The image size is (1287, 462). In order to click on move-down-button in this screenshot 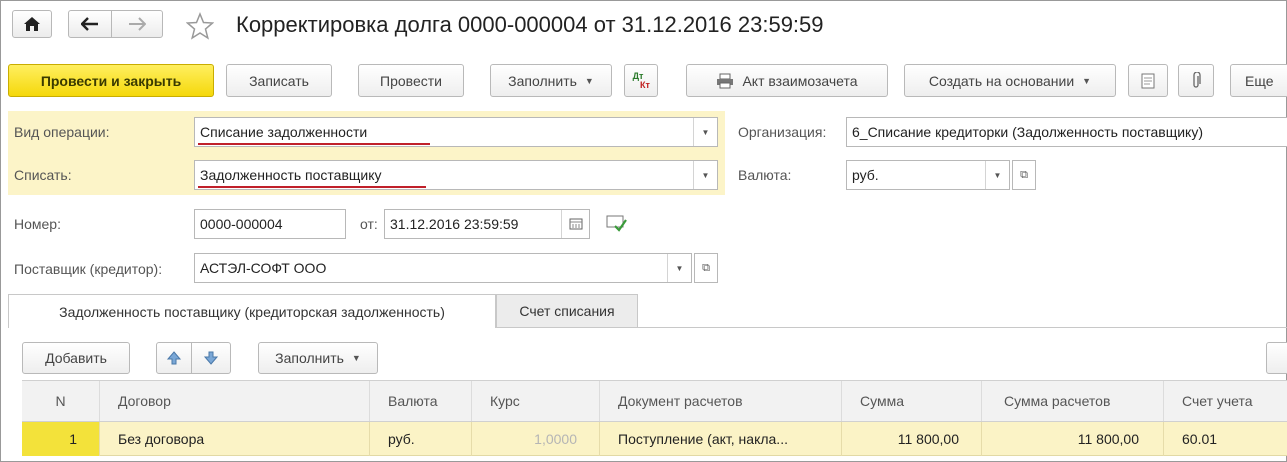, I will do `click(211, 358)`.